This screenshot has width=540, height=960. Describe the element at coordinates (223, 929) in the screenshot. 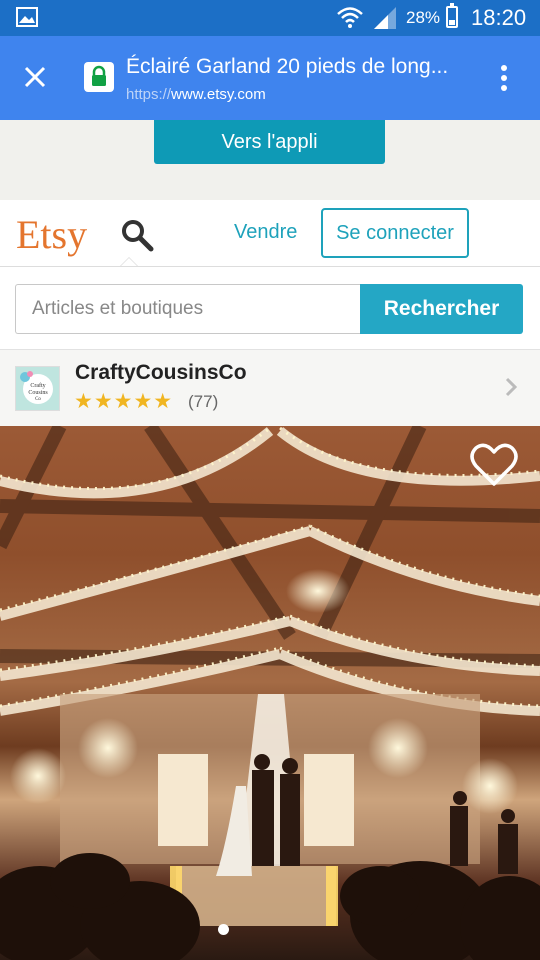

I see `carousel-dot-active` at that location.